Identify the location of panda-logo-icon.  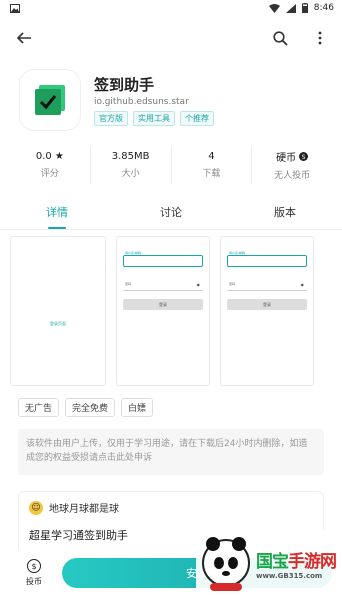
(226, 564).